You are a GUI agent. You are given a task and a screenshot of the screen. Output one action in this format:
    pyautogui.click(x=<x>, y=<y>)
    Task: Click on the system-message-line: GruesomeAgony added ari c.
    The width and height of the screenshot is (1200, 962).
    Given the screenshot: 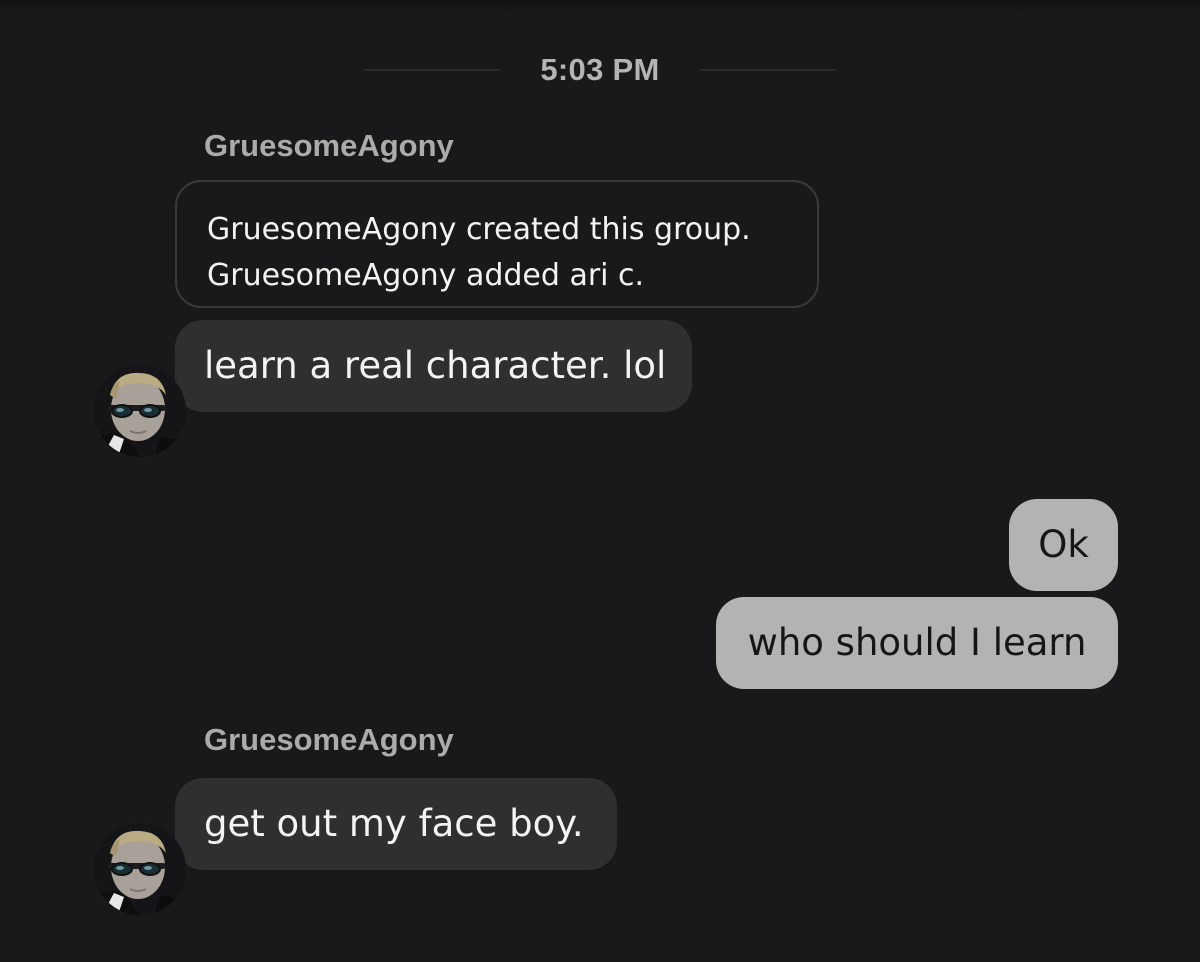 What is the action you would take?
    pyautogui.click(x=426, y=275)
    